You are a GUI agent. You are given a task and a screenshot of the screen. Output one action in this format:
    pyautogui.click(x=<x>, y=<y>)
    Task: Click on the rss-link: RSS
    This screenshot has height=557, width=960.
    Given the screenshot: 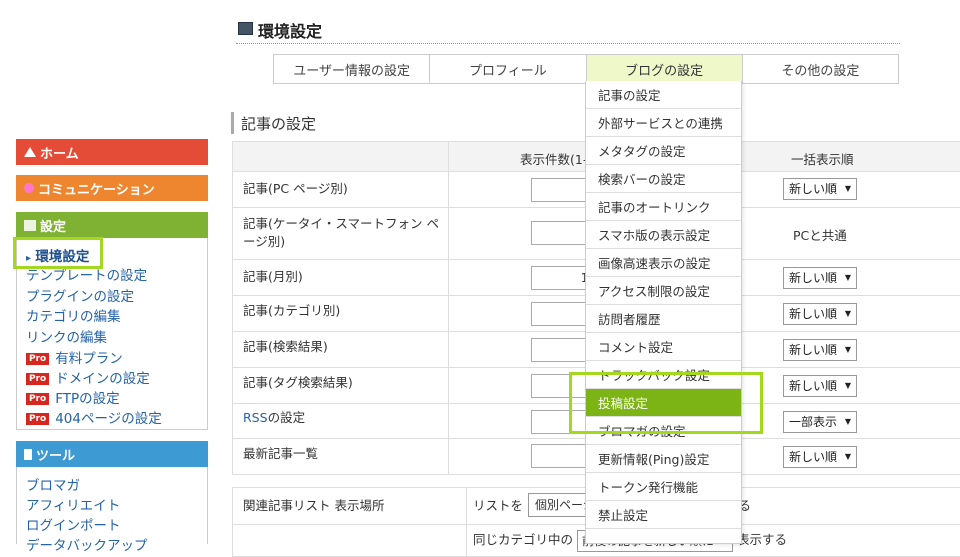 What is the action you would take?
    pyautogui.click(x=255, y=417)
    